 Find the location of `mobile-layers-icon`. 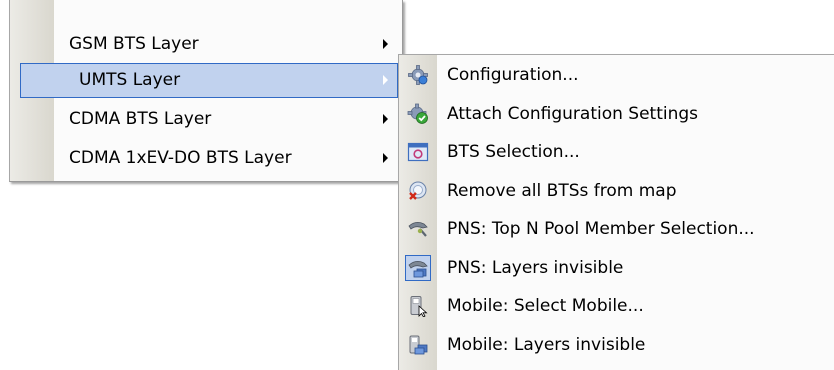

mobile-layers-icon is located at coordinates (418, 345).